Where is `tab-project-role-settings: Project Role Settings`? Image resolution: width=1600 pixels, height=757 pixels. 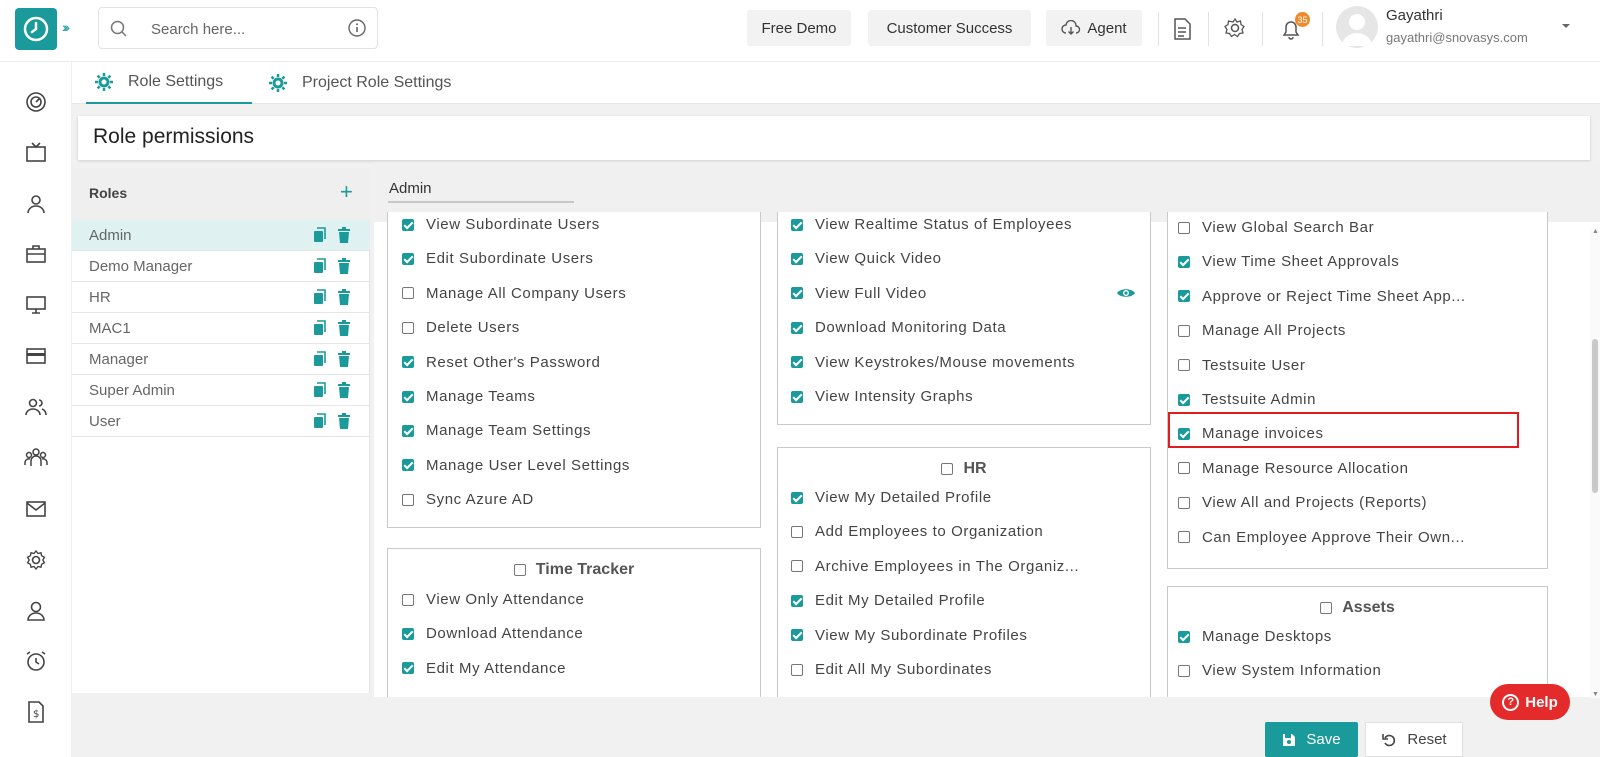 tab-project-role-settings: Project Role Settings is located at coordinates (373, 83).